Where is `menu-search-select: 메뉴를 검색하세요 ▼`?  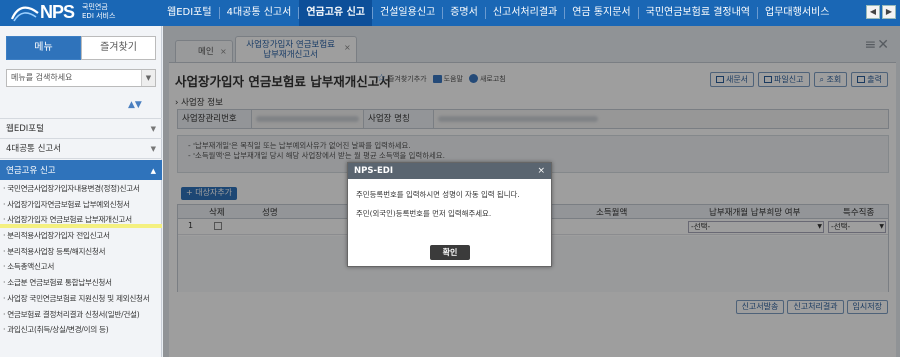
menu-search-select: 메뉴를 검색하세요 ▼ is located at coordinates (81, 78).